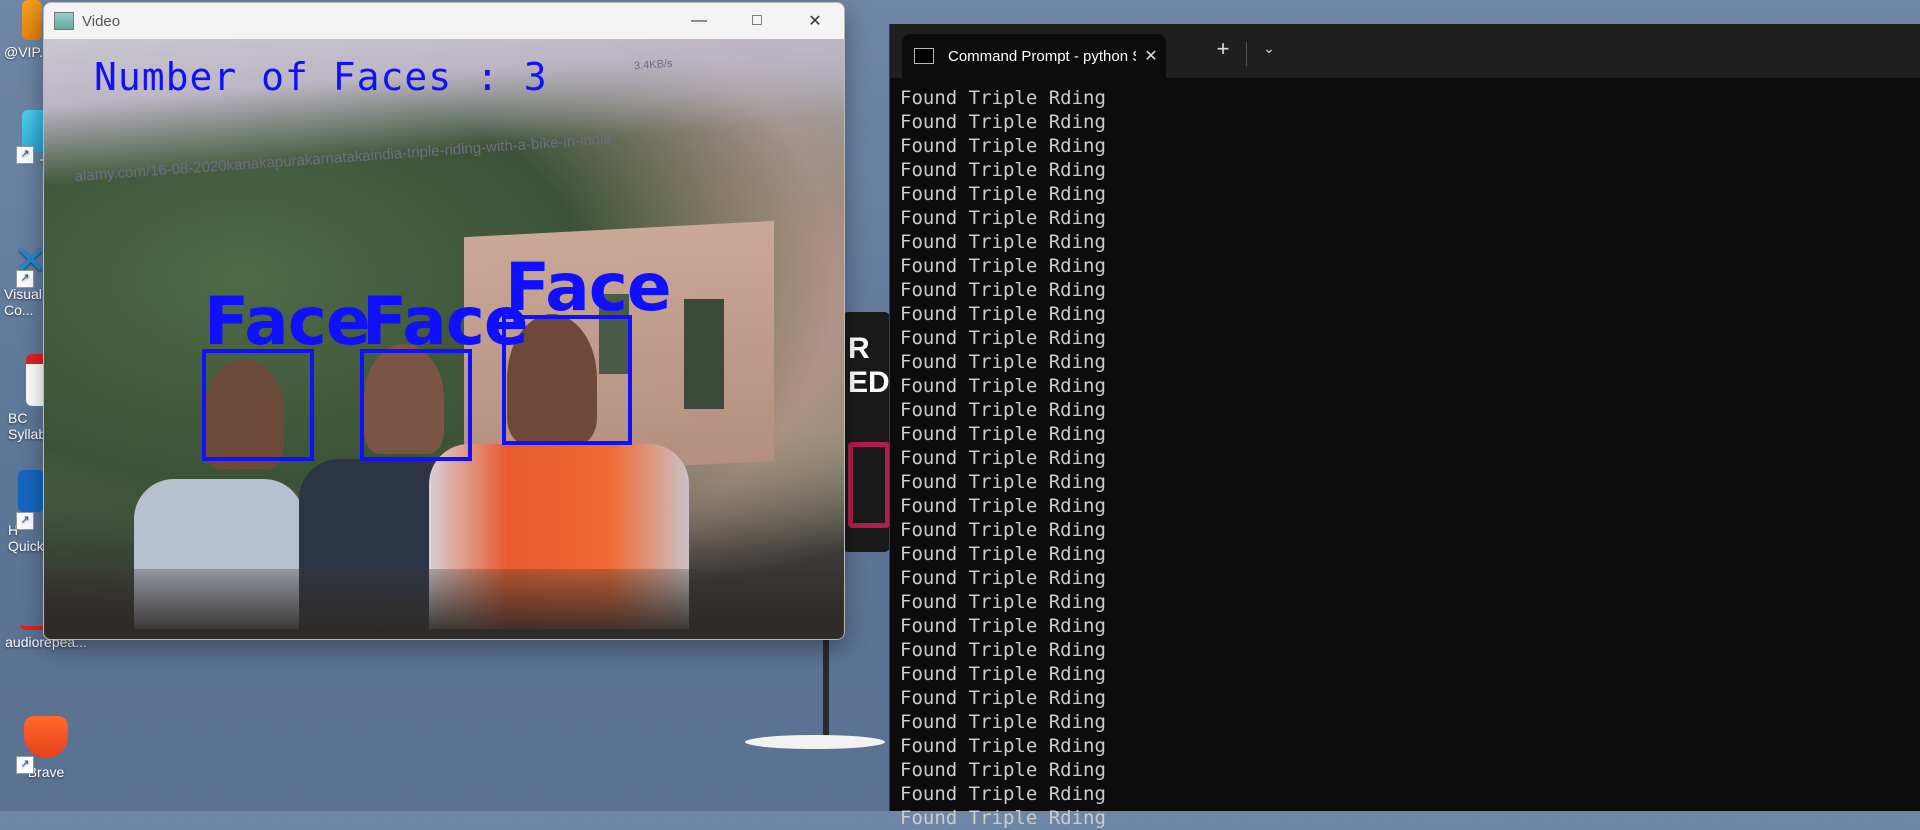 This screenshot has width=1920, height=830. Describe the element at coordinates (1042, 56) in the screenshot. I see `terminal-tab-title: Command Prompt - python S` at that location.